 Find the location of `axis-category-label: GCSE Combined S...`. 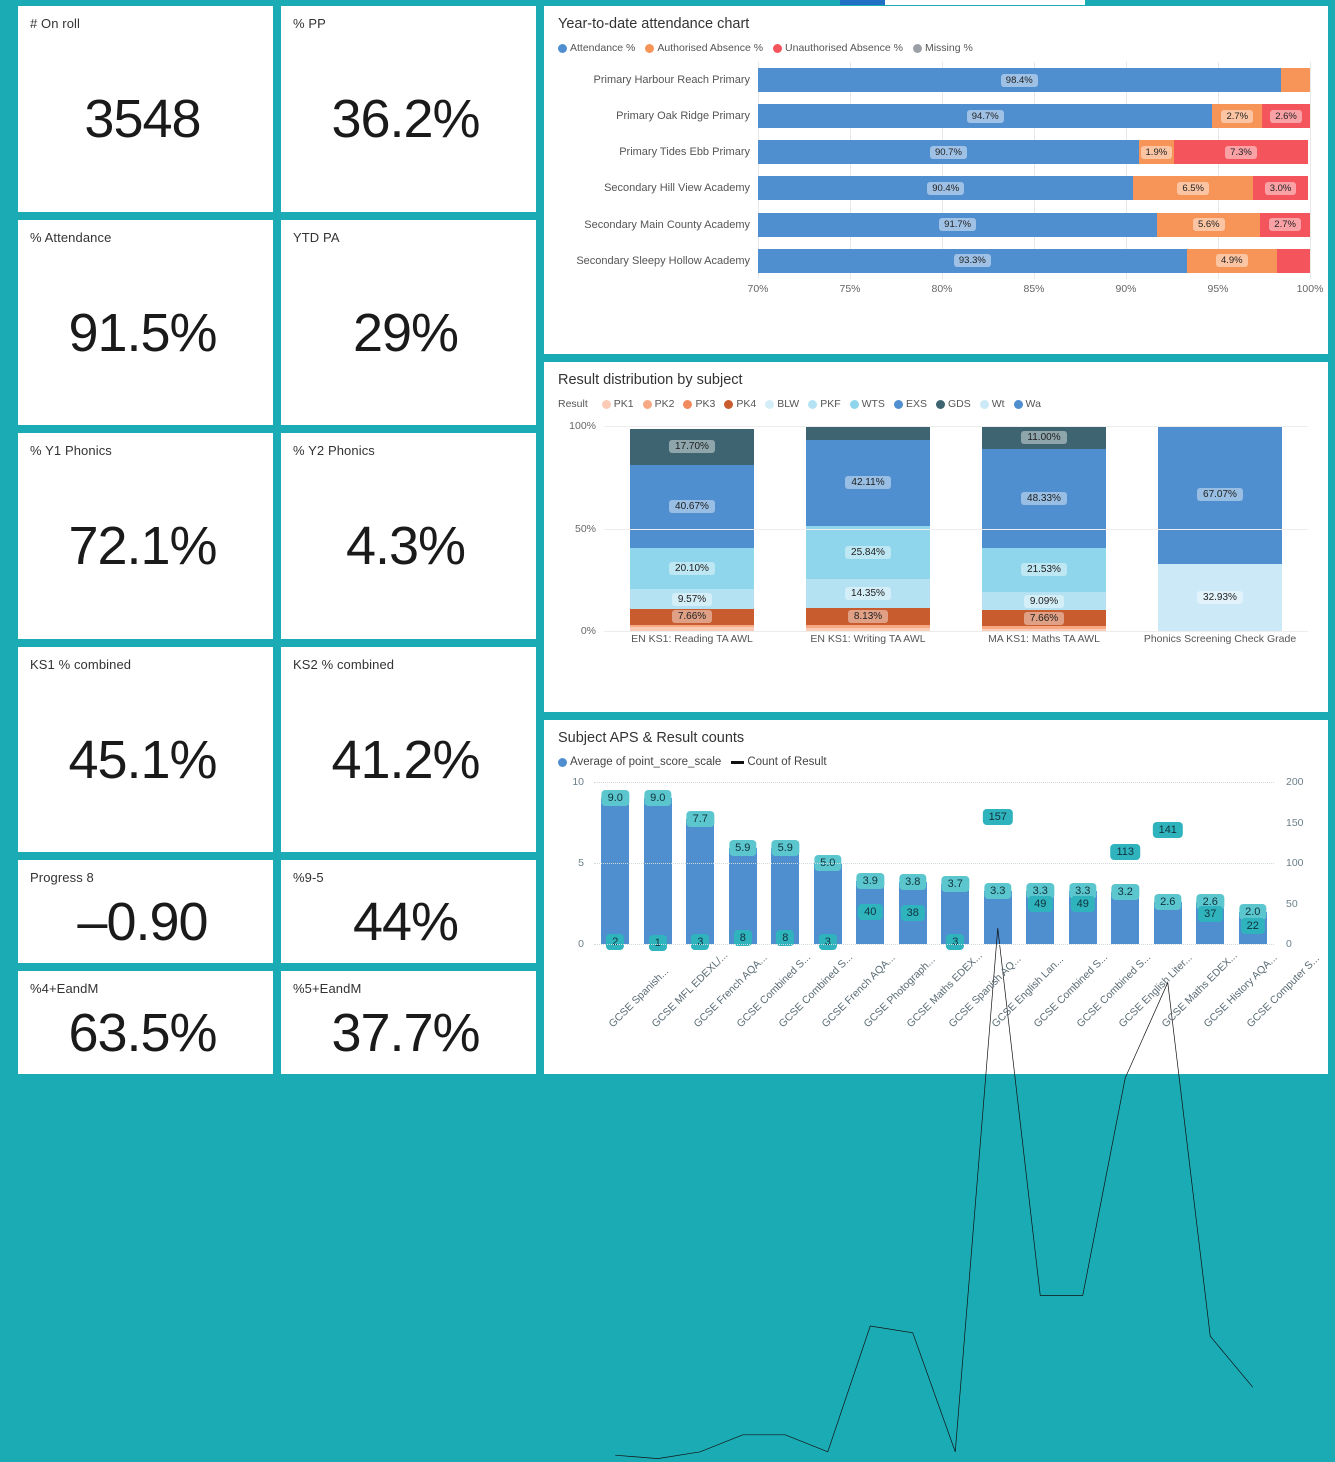

axis-category-label: GCSE Combined S... is located at coordinates (1071, 990).